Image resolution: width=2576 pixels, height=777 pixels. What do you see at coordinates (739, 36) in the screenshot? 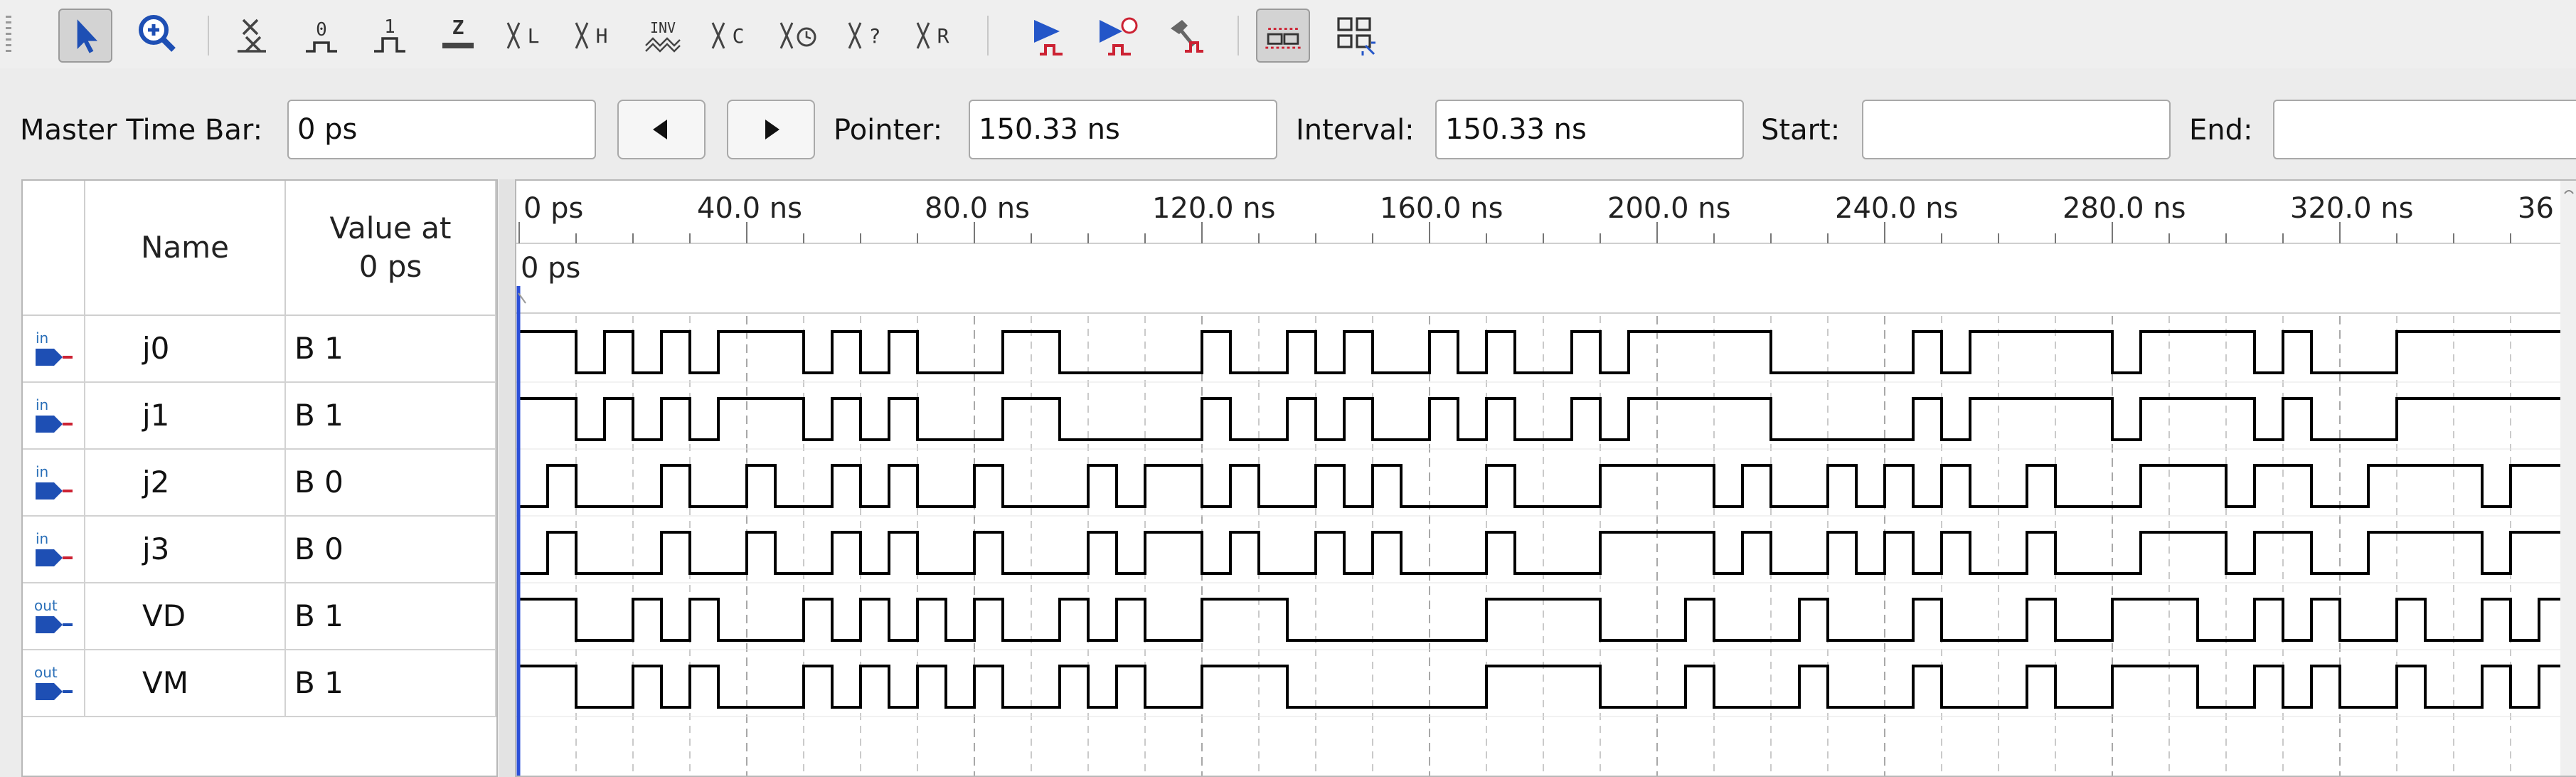
I see `svg-text: C` at bounding box center [739, 36].